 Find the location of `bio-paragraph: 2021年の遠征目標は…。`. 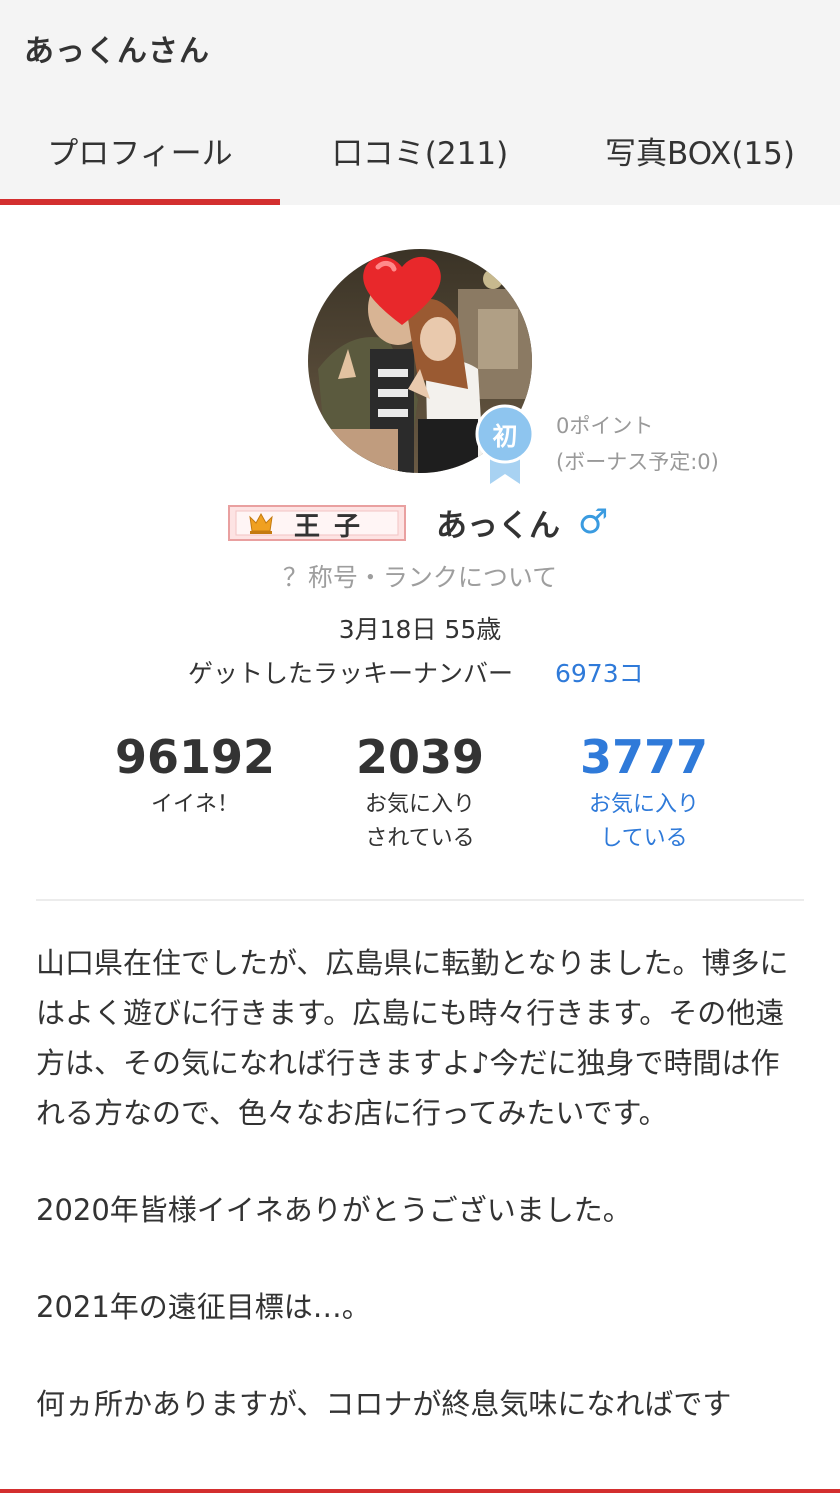

bio-paragraph: 2021年の遠征目標は…。 is located at coordinates (203, 1307).